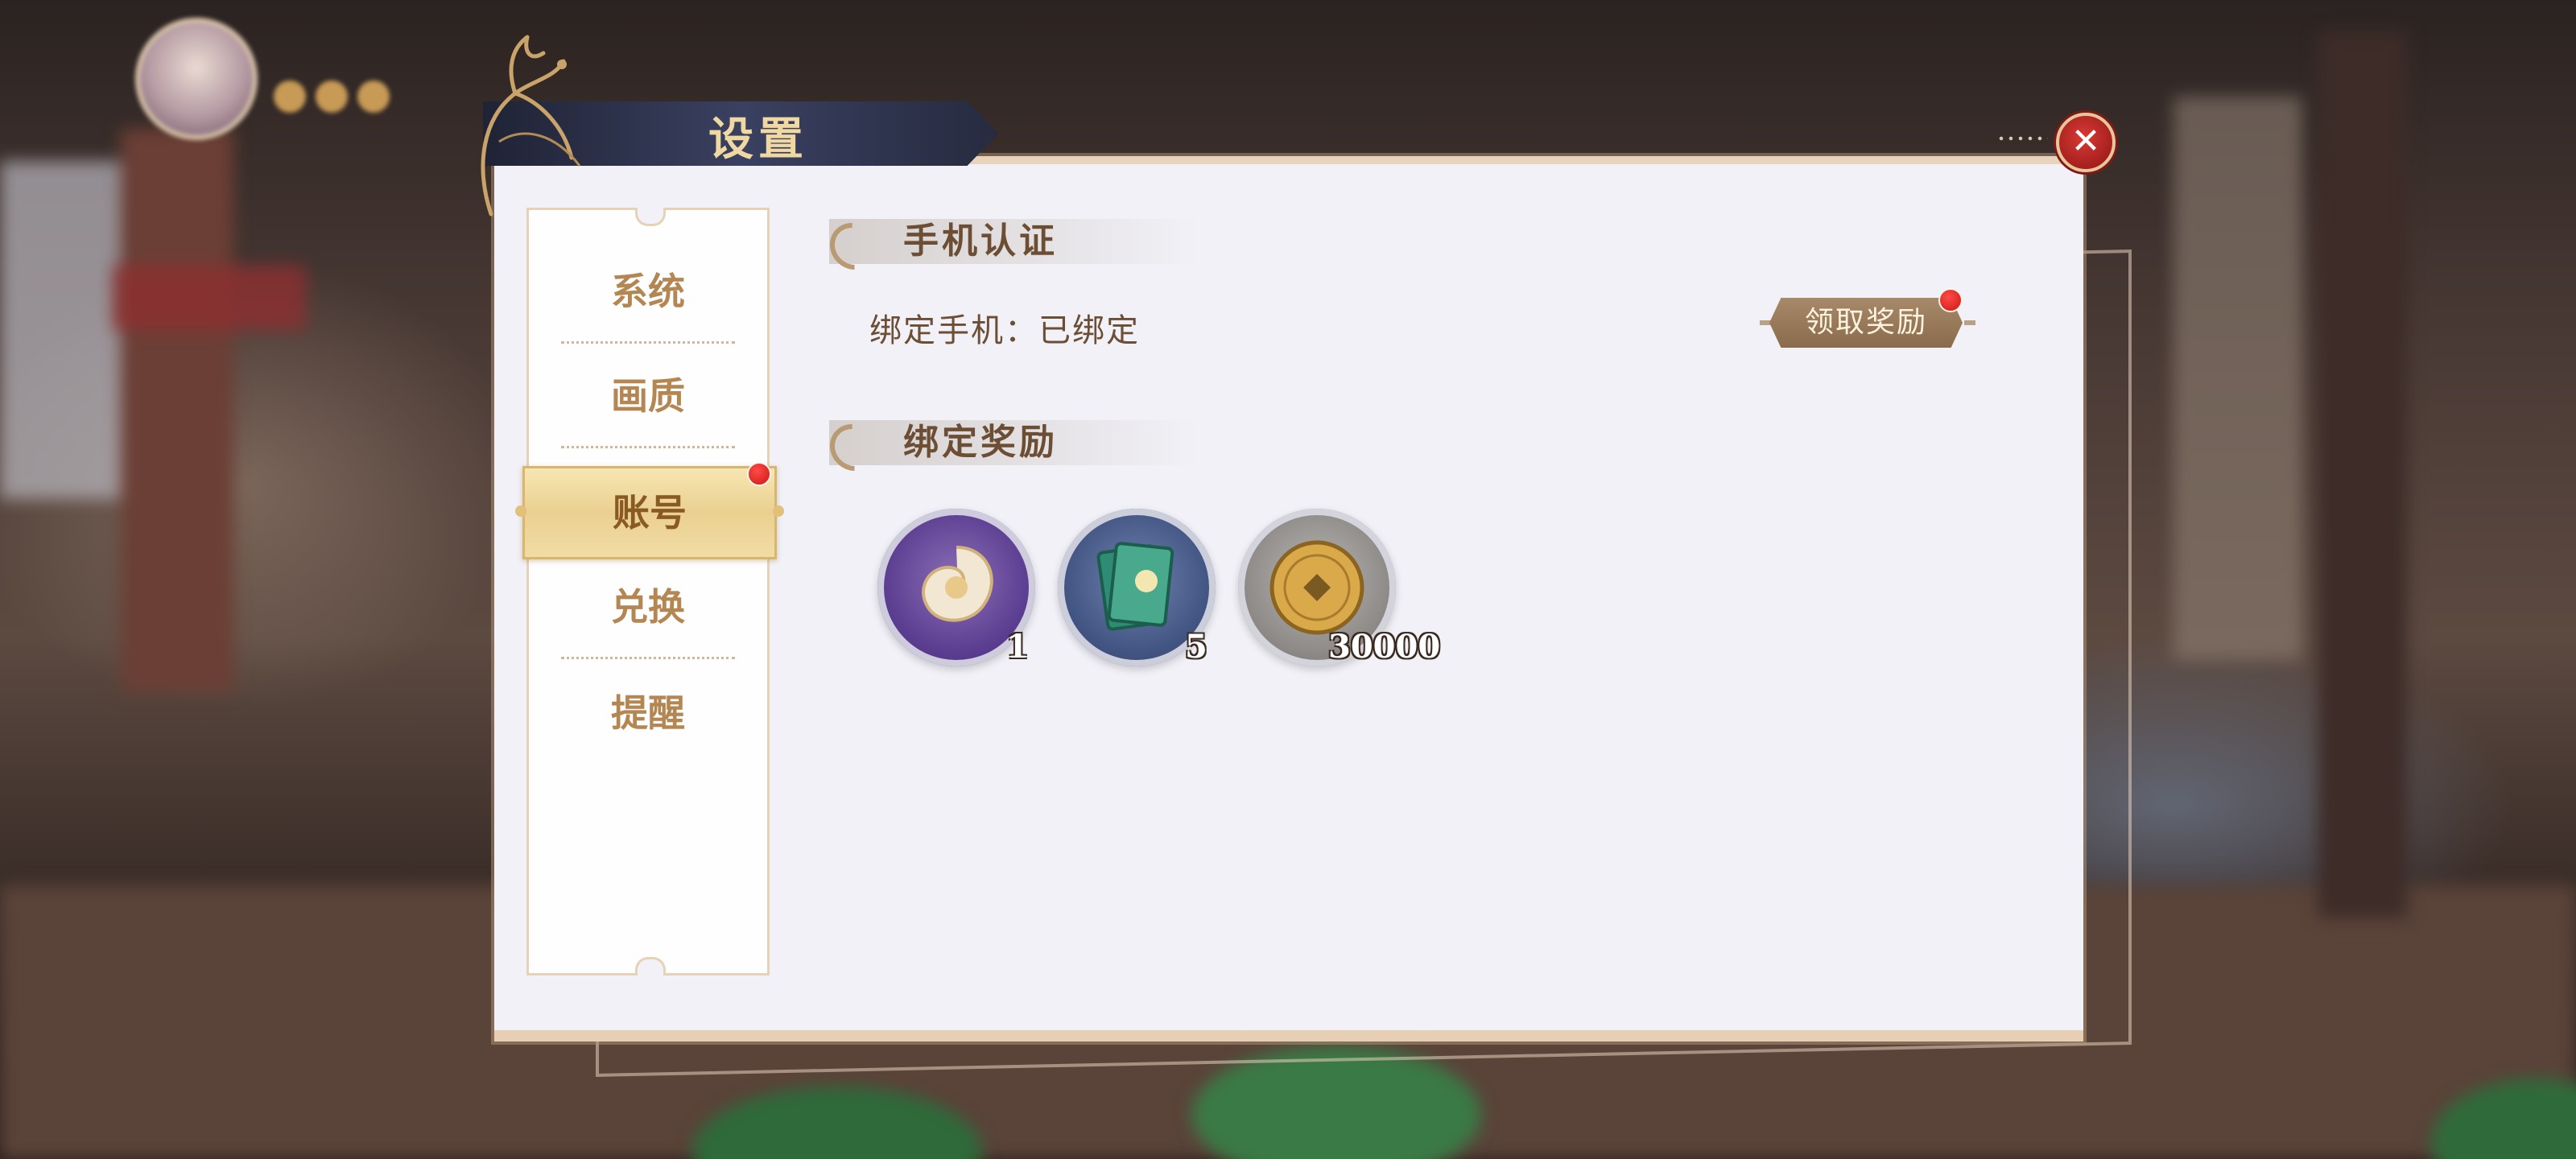 Image resolution: width=2576 pixels, height=1159 pixels. What do you see at coordinates (1196, 647) in the screenshot?
I see `reward-quantity: 5` at bounding box center [1196, 647].